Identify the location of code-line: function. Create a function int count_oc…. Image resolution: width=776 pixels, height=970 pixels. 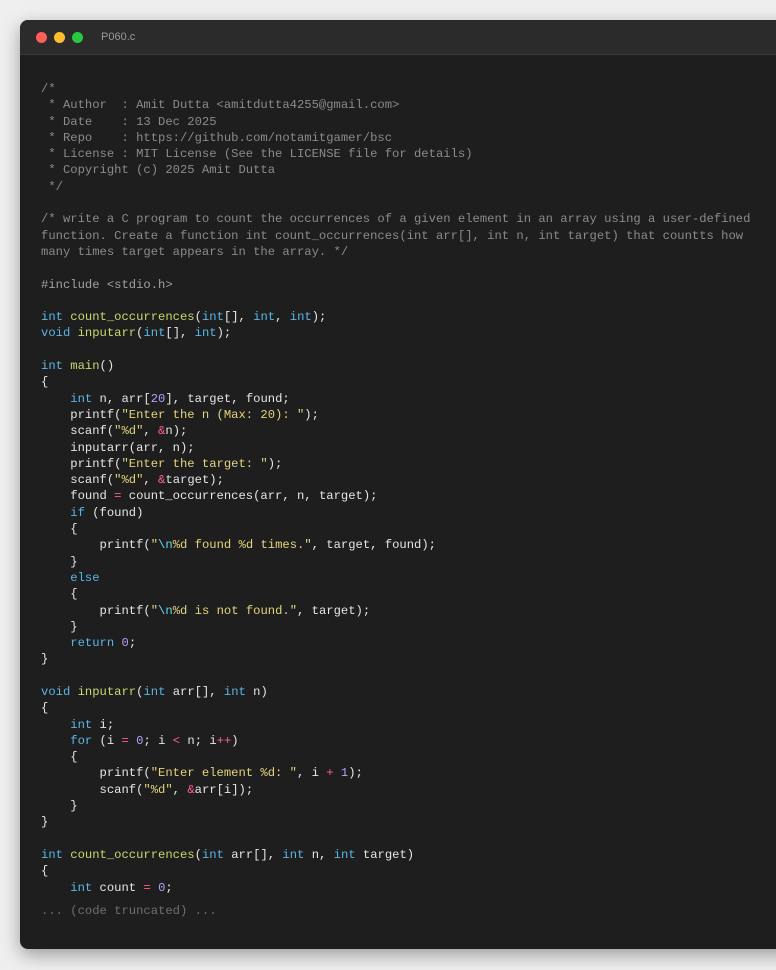
(408, 236).